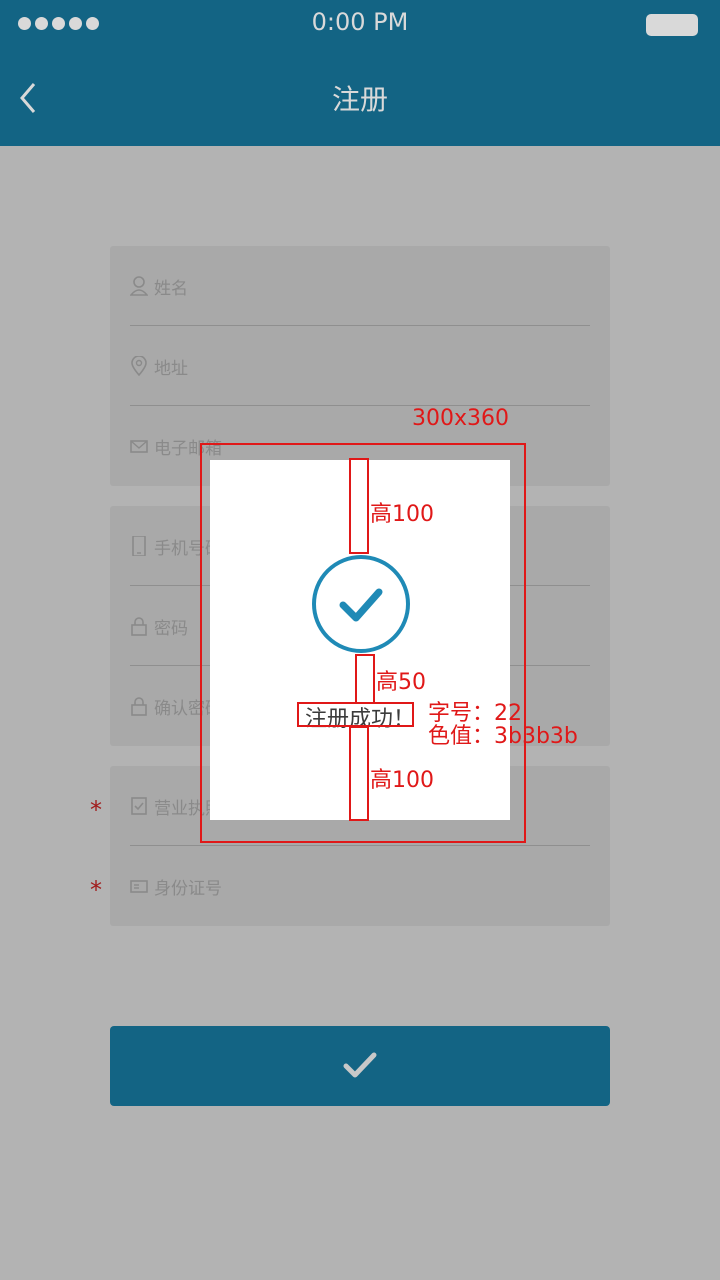 The width and height of the screenshot is (720, 1280). I want to click on phone-icon, so click(139, 546).